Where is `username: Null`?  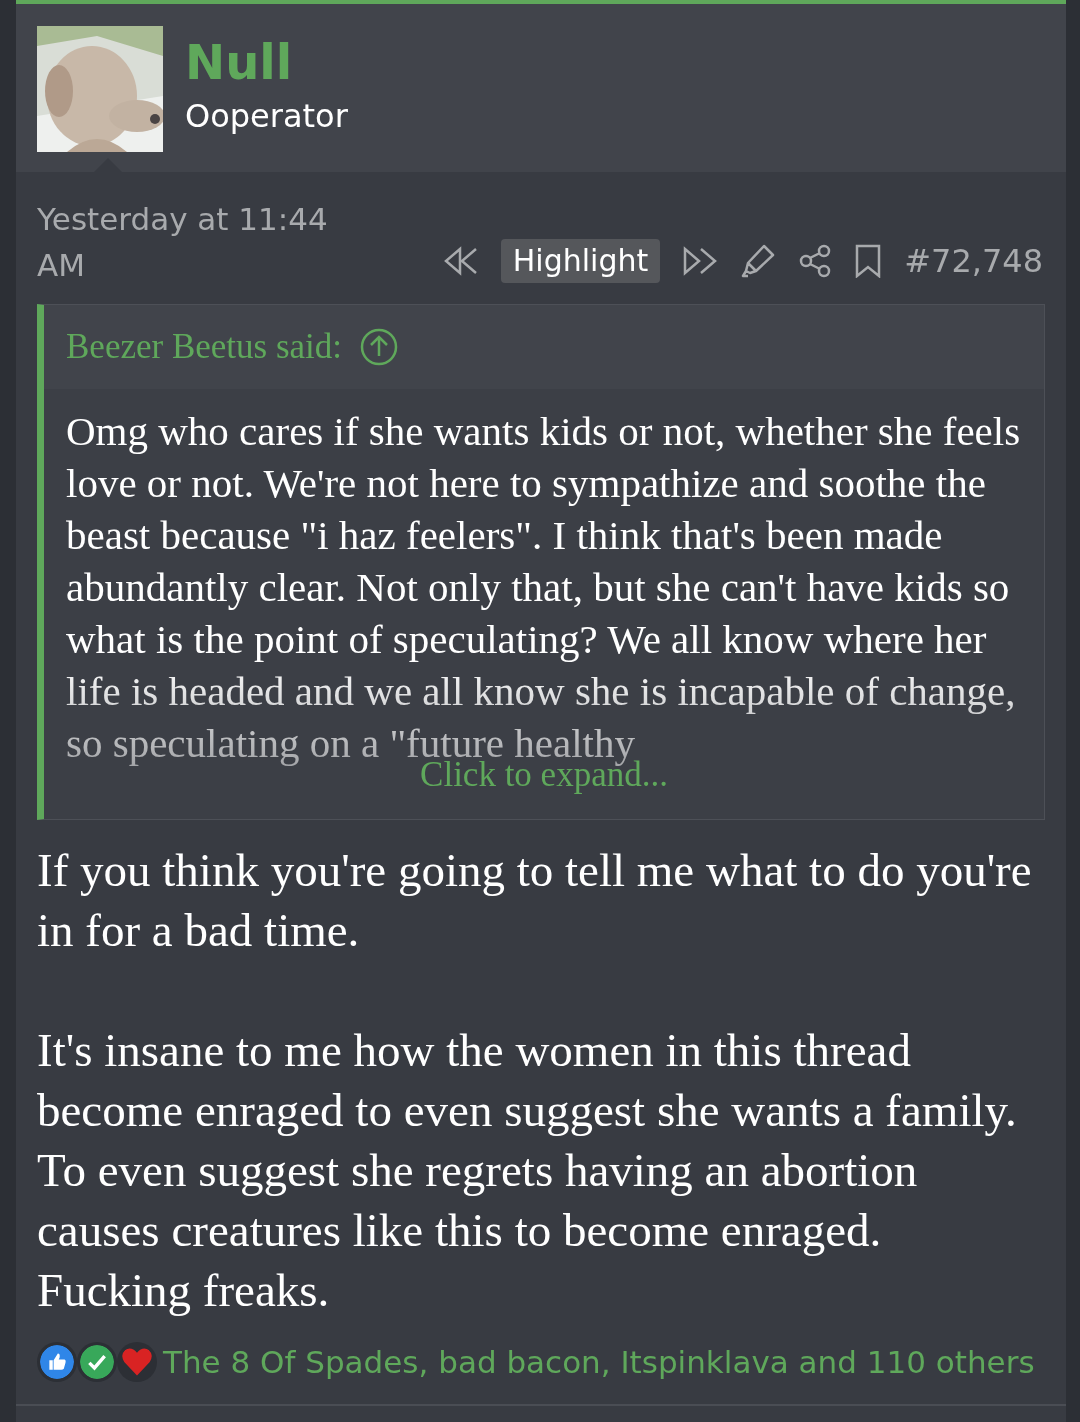
username: Null is located at coordinates (266, 62).